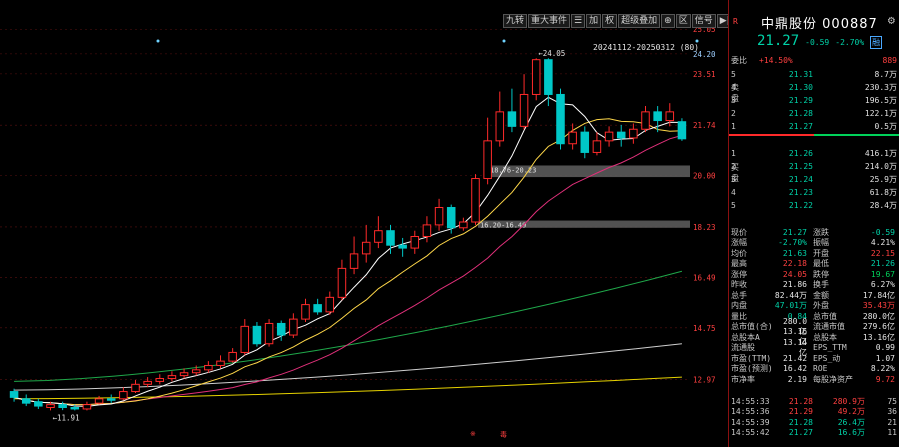 The width and height of the screenshot is (899, 447). What do you see at coordinates (880, 113) in the screenshot?
I see `book-volume: 122.1万` at bounding box center [880, 113].